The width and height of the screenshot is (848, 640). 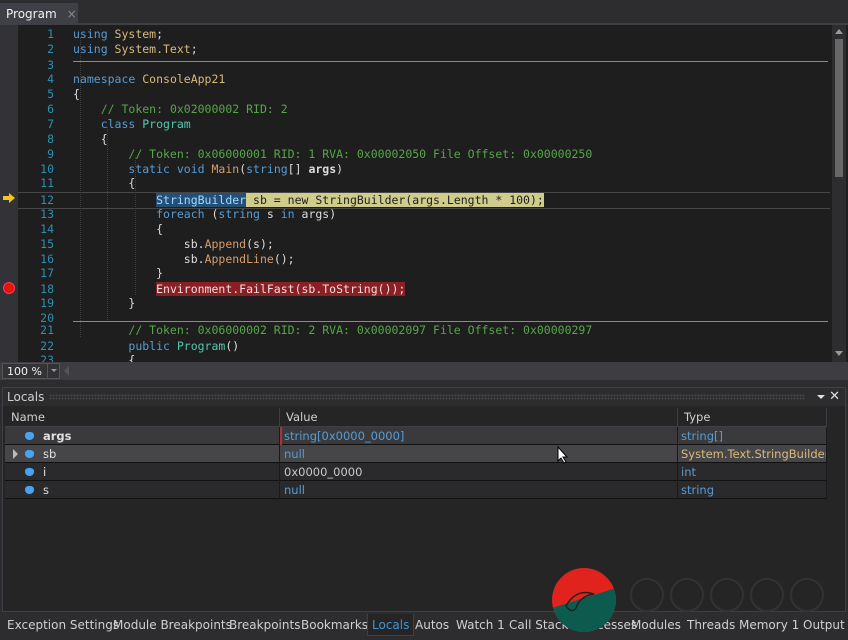 I want to click on scroll-down-icon, so click(x=839, y=353).